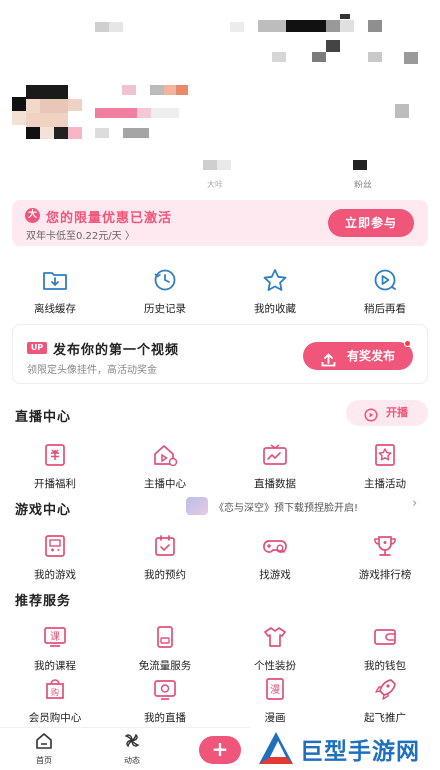 The height and width of the screenshot is (770, 440). What do you see at coordinates (385, 455) in the screenshot?
I see `streamer-events-icon` at bounding box center [385, 455].